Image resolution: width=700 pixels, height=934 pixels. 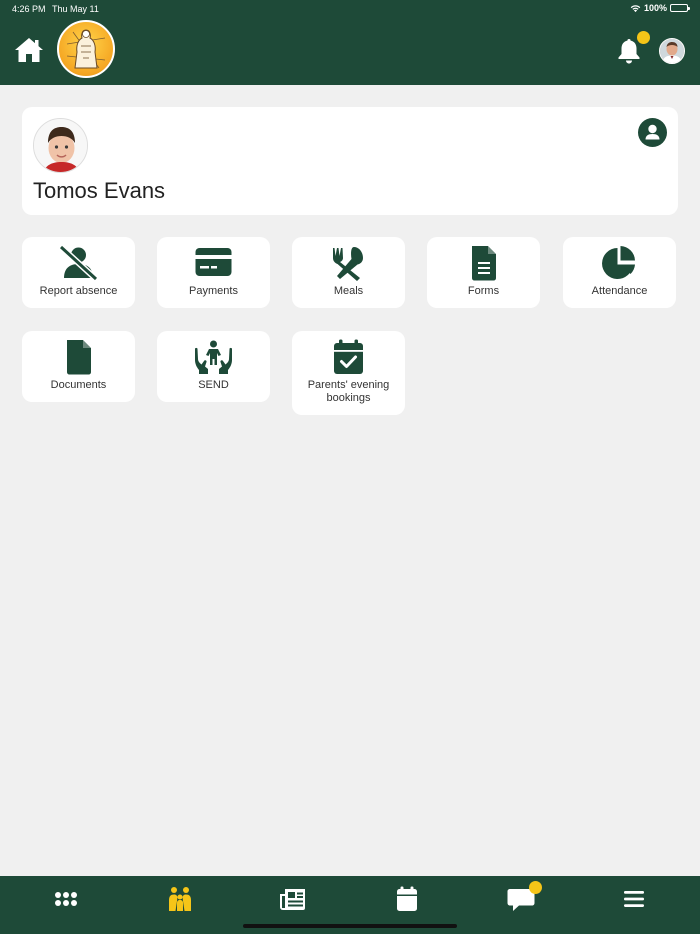 What do you see at coordinates (350, 905) in the screenshot?
I see `bottom-navigation` at bounding box center [350, 905].